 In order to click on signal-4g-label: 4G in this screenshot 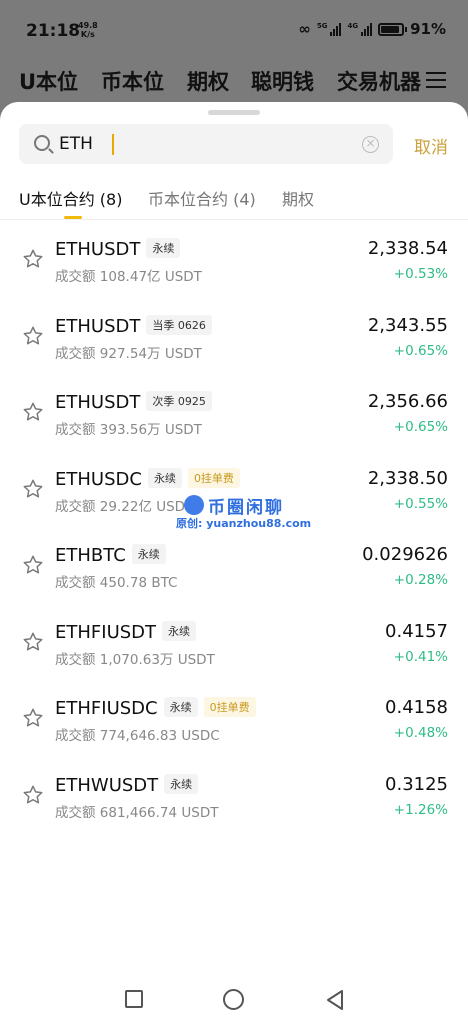, I will do `click(353, 26)`.